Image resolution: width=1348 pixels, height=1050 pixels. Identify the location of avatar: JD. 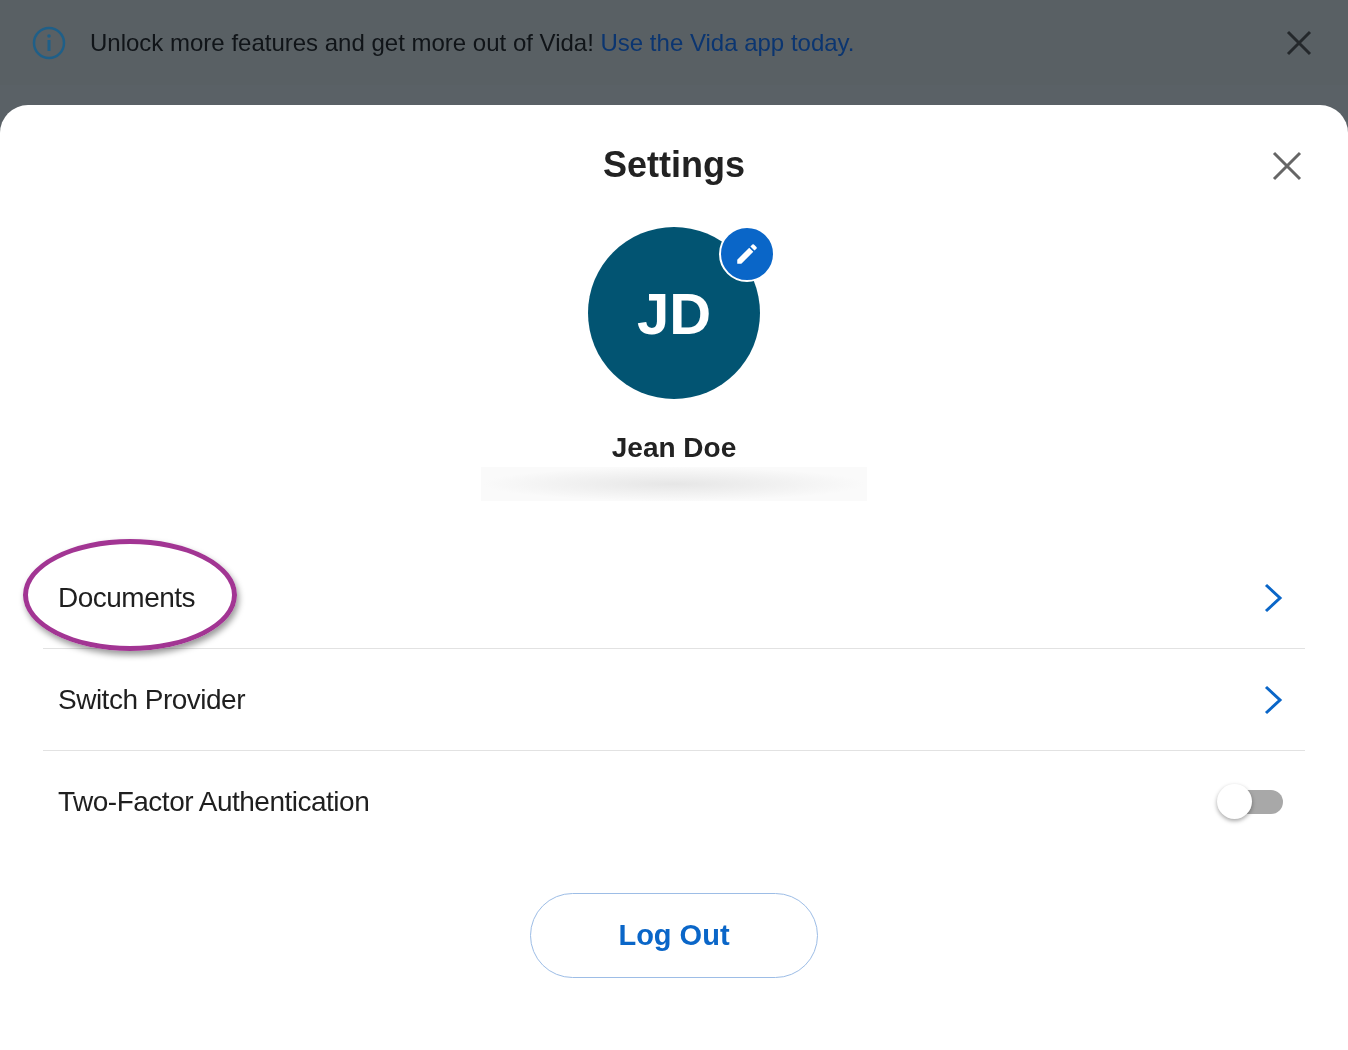
(674, 313).